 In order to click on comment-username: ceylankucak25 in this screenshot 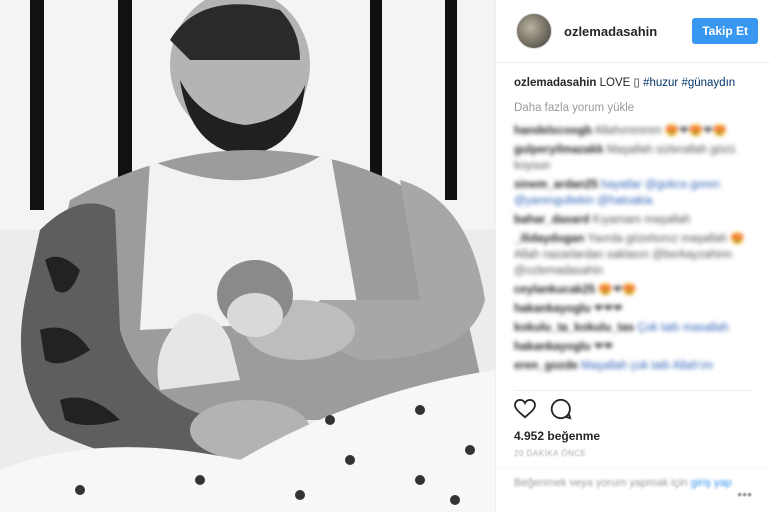, I will do `click(554, 290)`.